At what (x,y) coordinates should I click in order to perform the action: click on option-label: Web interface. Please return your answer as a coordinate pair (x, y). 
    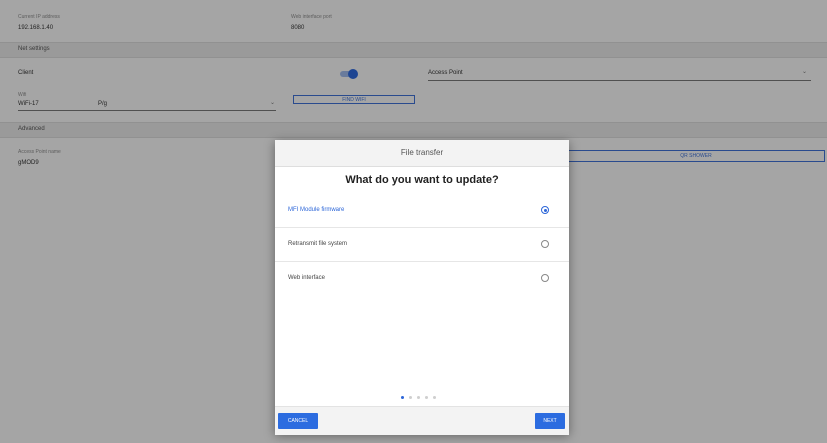
    Looking at the image, I should click on (306, 278).